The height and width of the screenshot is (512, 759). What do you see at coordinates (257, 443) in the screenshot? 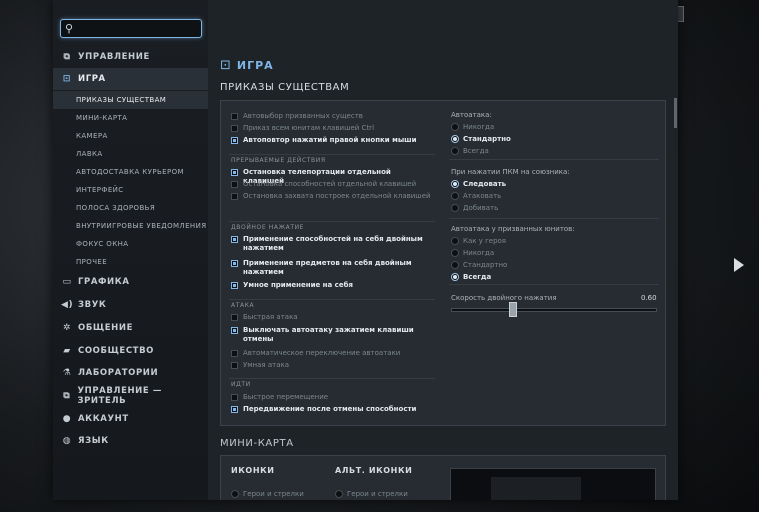
I see `minimap-title: МИНИ-КАРТА` at bounding box center [257, 443].